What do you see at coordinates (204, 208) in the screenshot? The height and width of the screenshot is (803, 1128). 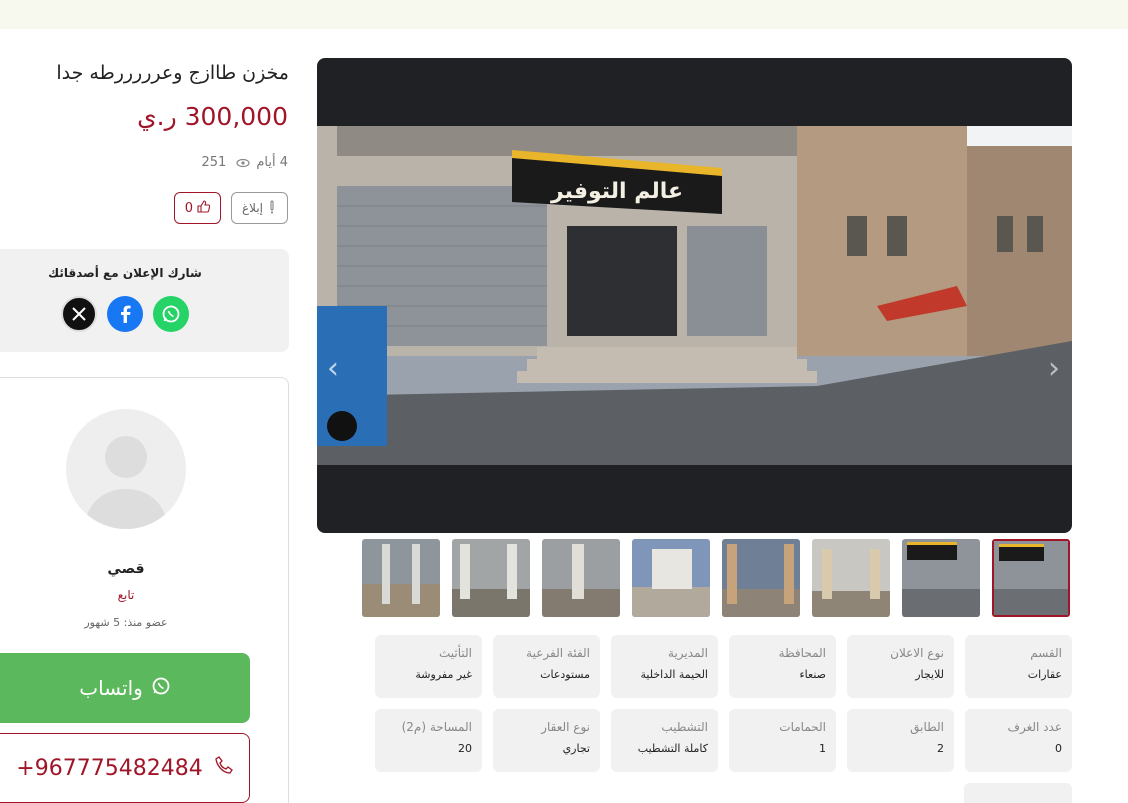 I see `thumbs-up-icon` at bounding box center [204, 208].